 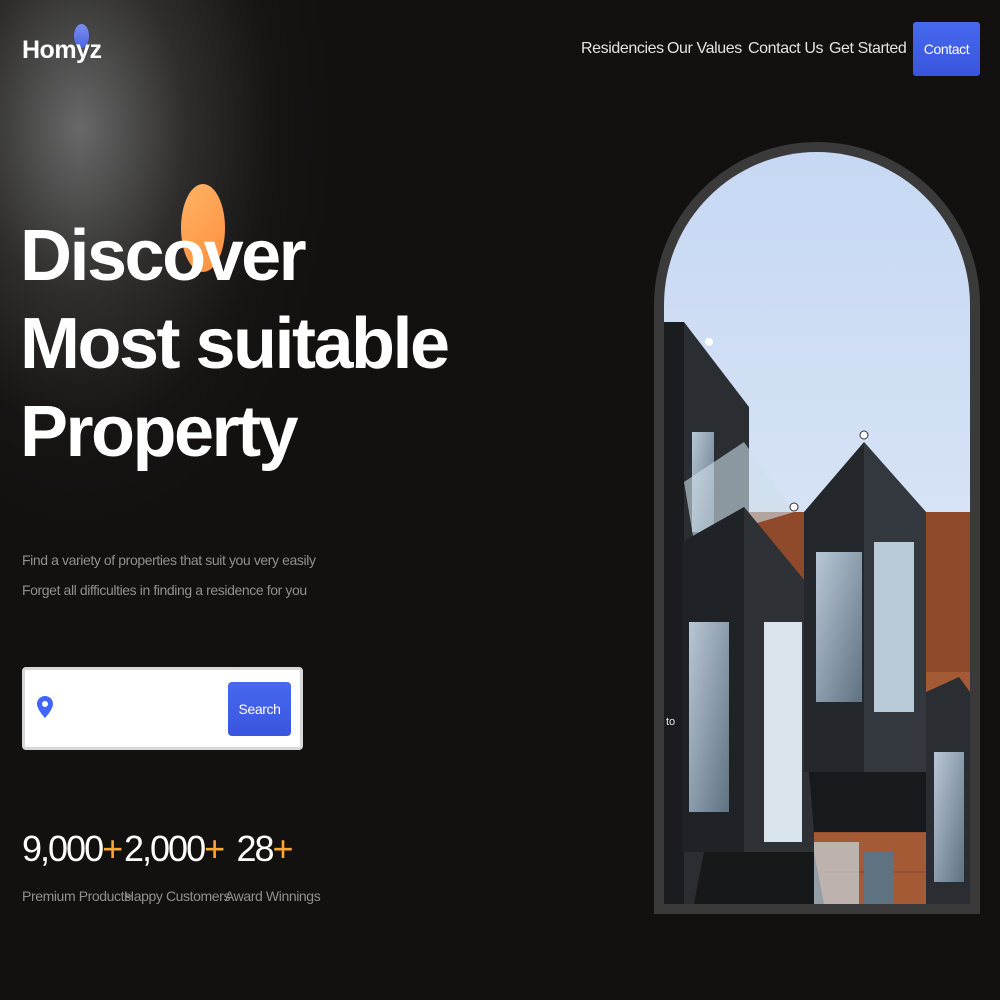 What do you see at coordinates (62, 50) in the screenshot?
I see `logo: Homyz` at bounding box center [62, 50].